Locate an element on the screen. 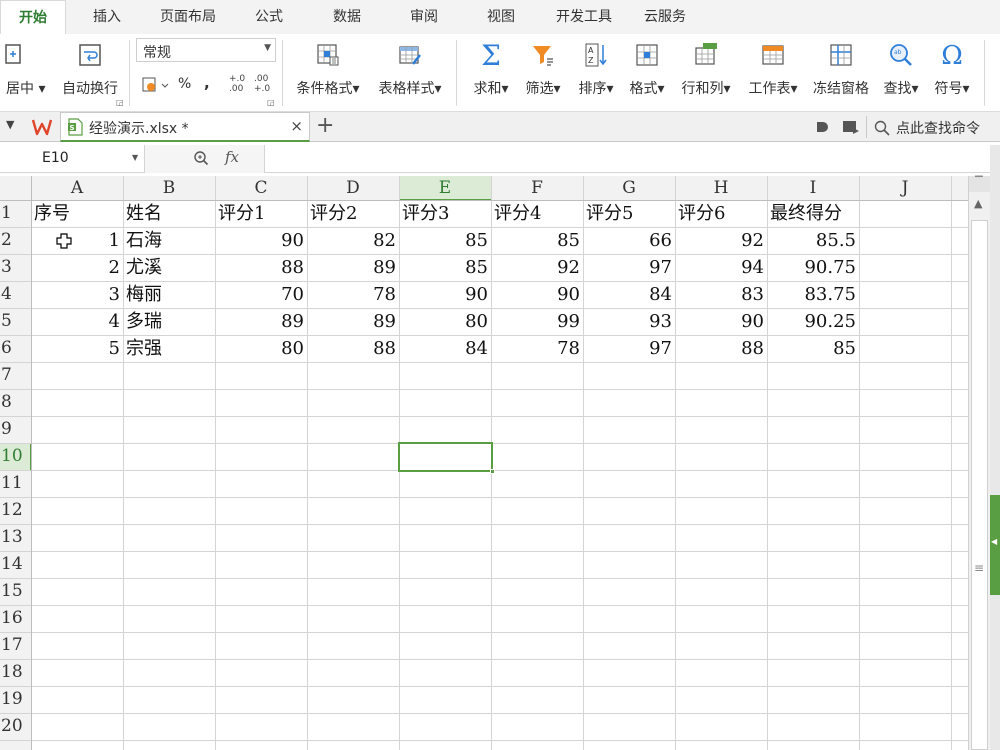  vertical-scrollbar: ▔ ▲ ≡ is located at coordinates (979, 463).